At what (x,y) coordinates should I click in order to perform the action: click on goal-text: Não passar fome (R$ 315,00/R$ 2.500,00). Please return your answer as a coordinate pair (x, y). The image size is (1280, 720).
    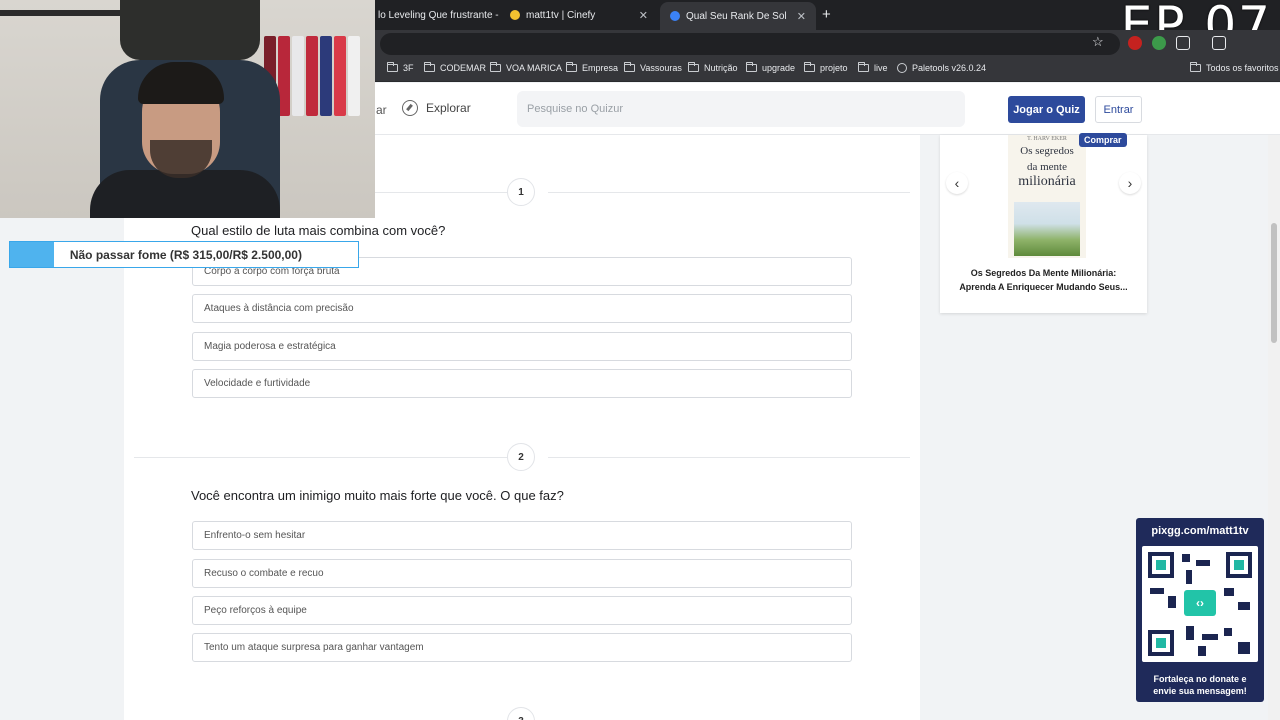
    Looking at the image, I should click on (185, 254).